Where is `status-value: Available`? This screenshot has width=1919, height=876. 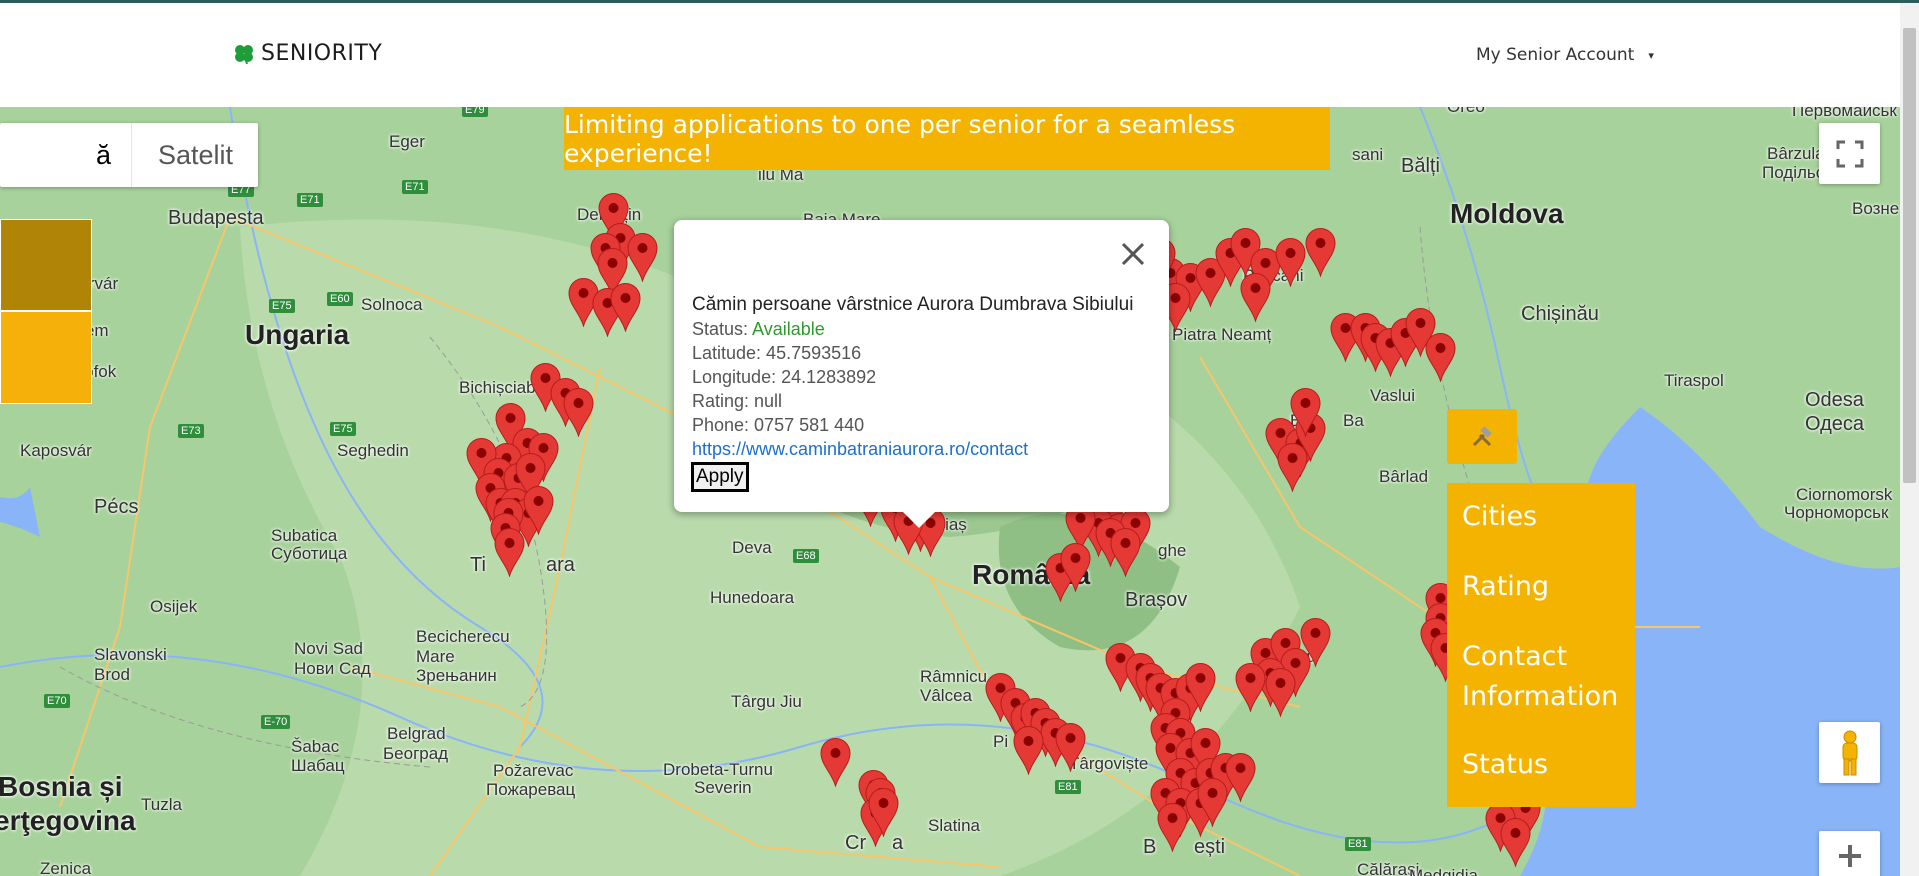
status-value: Available is located at coordinates (788, 329).